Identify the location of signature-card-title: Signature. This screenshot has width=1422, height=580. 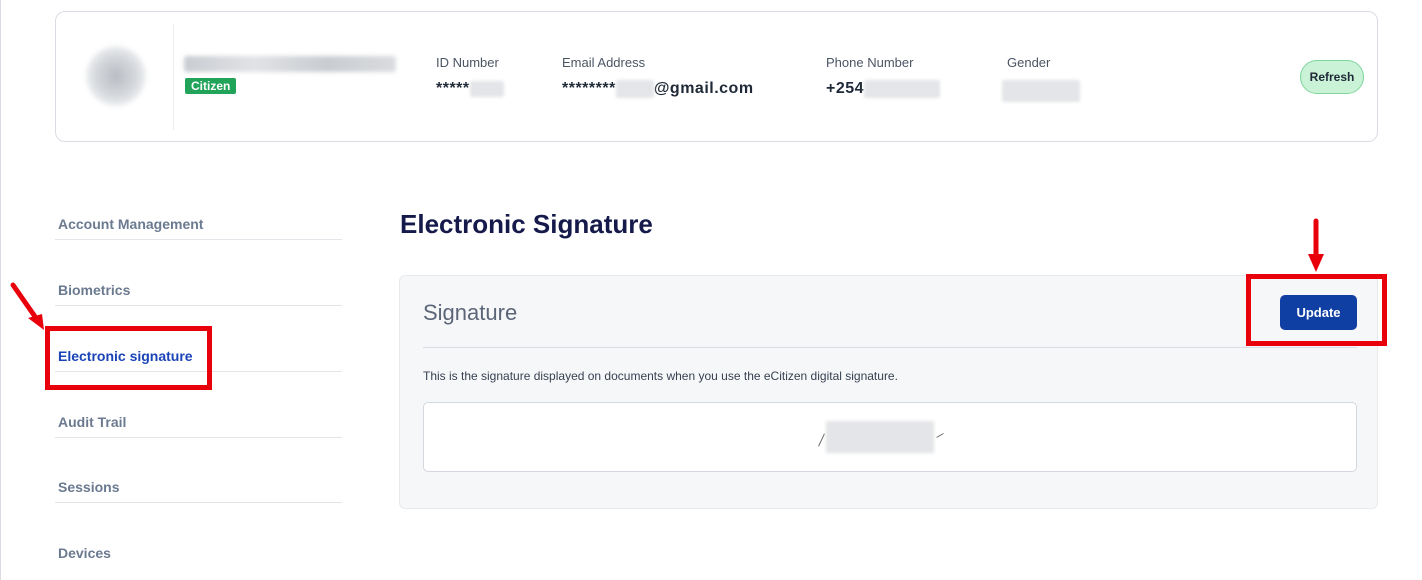
(470, 312).